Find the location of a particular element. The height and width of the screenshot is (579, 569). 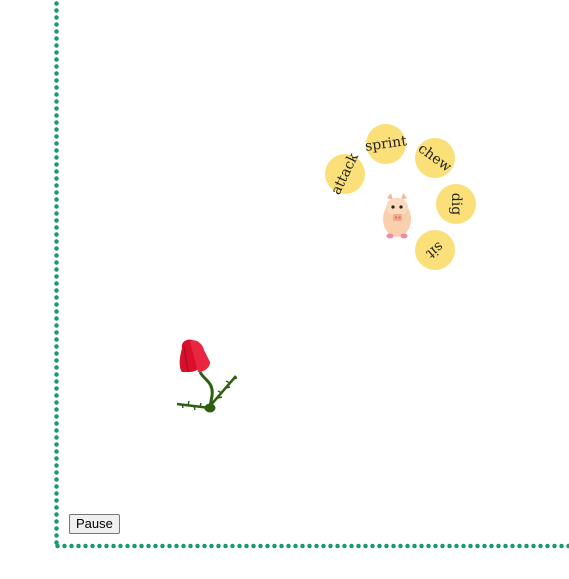

stage-border-left is located at coordinates (56, 273).